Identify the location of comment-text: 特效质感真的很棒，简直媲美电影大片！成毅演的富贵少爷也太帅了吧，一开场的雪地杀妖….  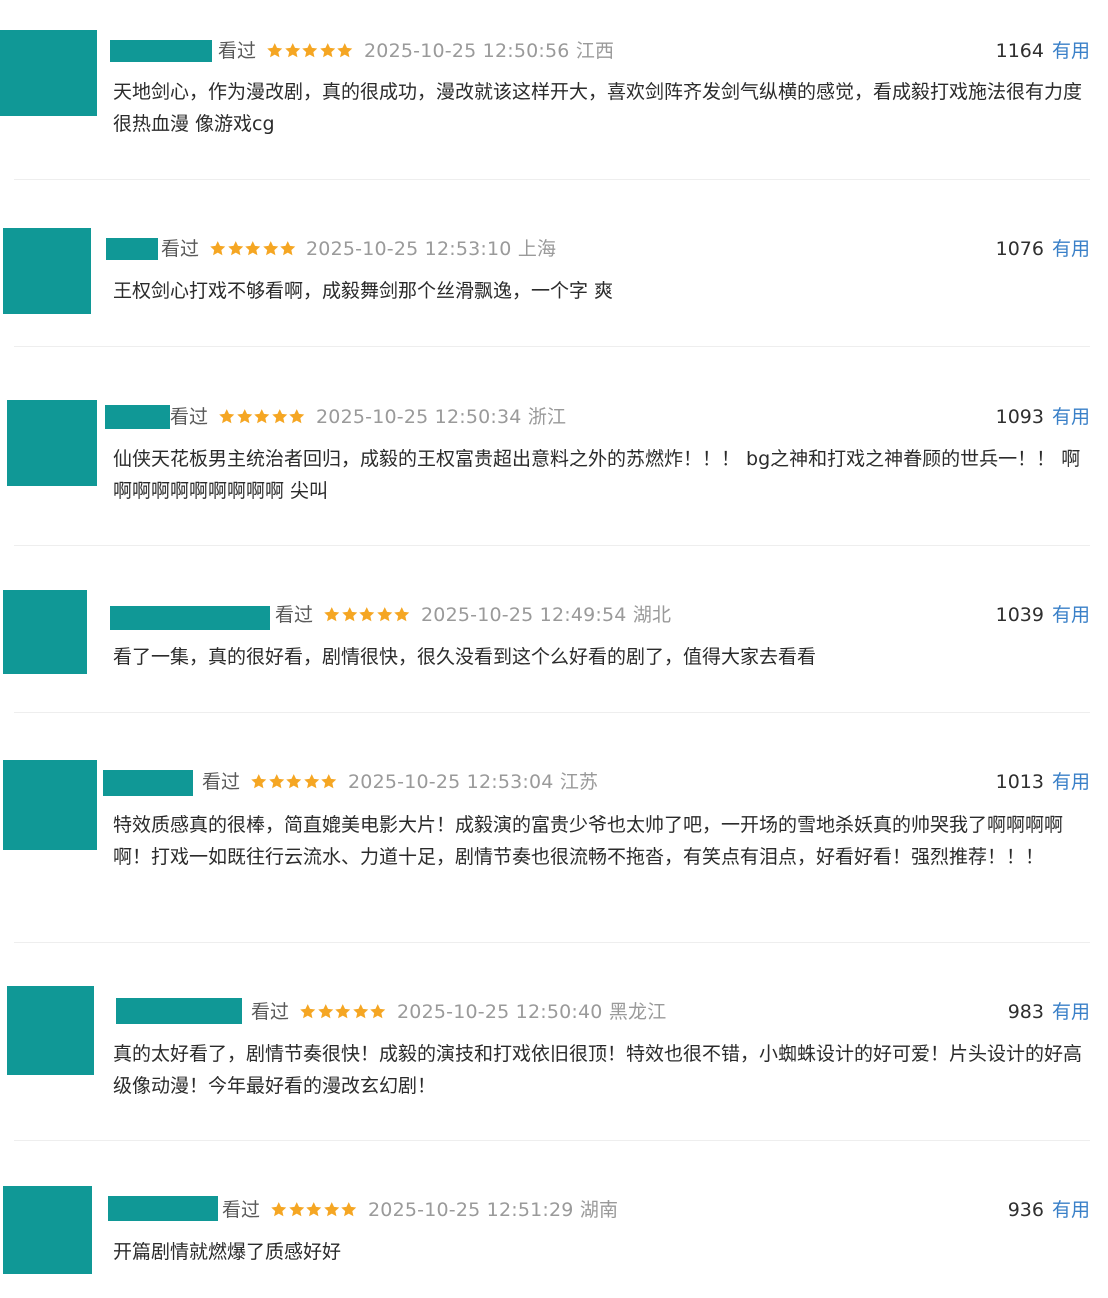
(588, 841).